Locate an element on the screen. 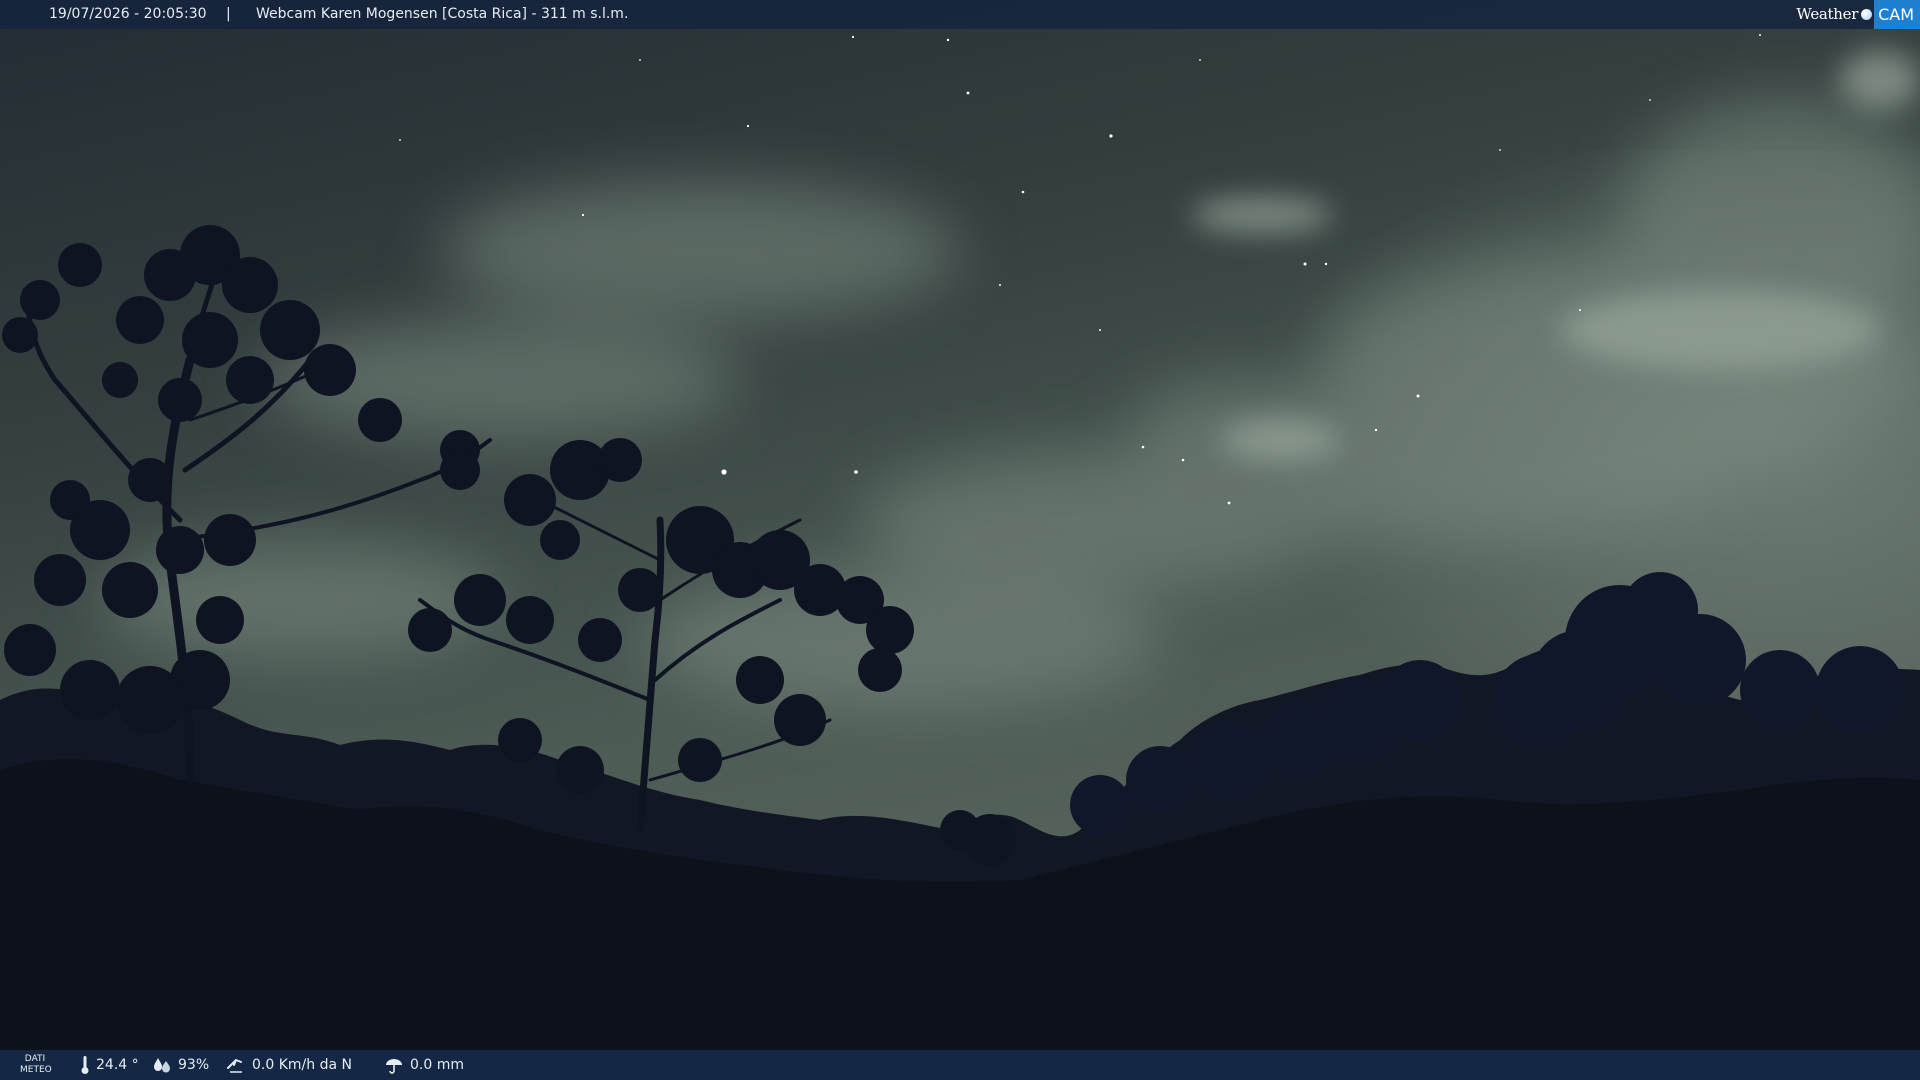 The height and width of the screenshot is (1080, 1920). weather-data-label-line2: METEO is located at coordinates (36, 1070).